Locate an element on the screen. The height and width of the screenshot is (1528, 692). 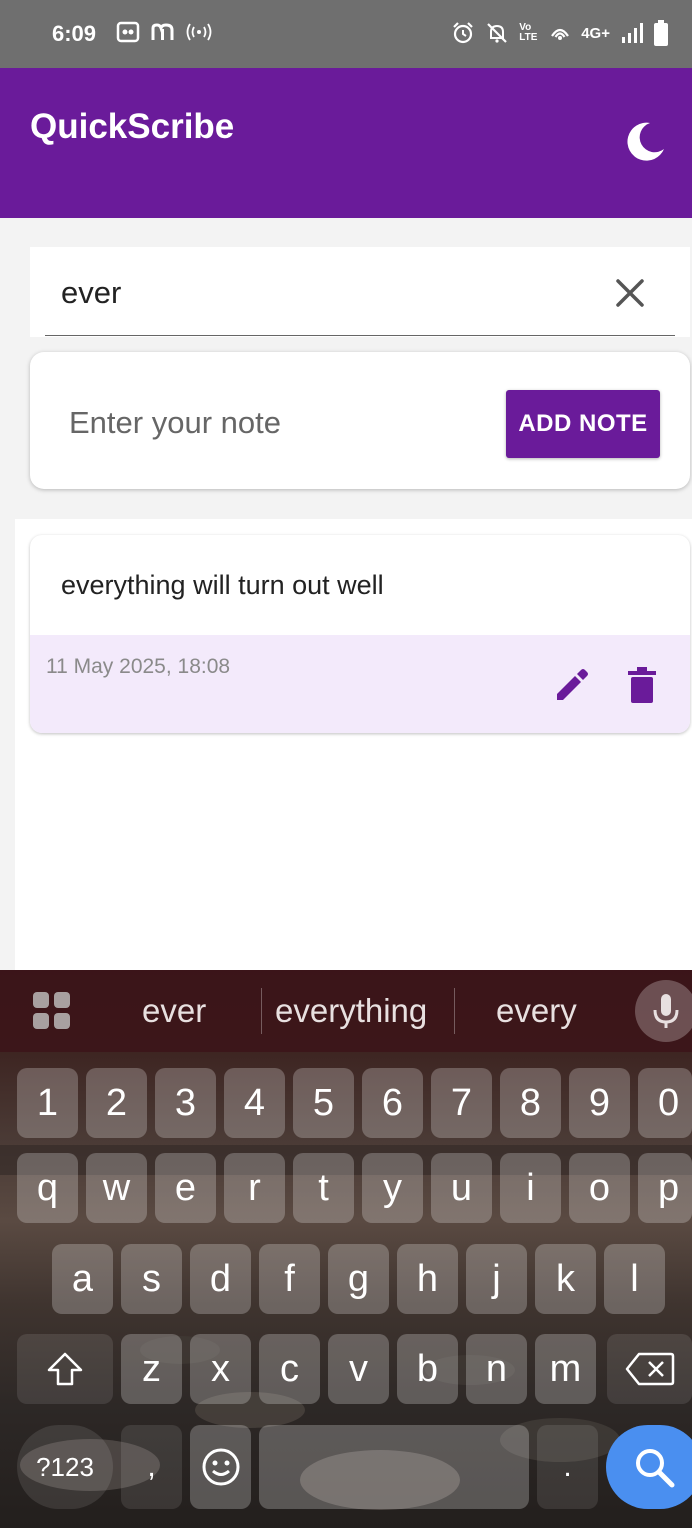
key-h: h is located at coordinates (427, 1279).